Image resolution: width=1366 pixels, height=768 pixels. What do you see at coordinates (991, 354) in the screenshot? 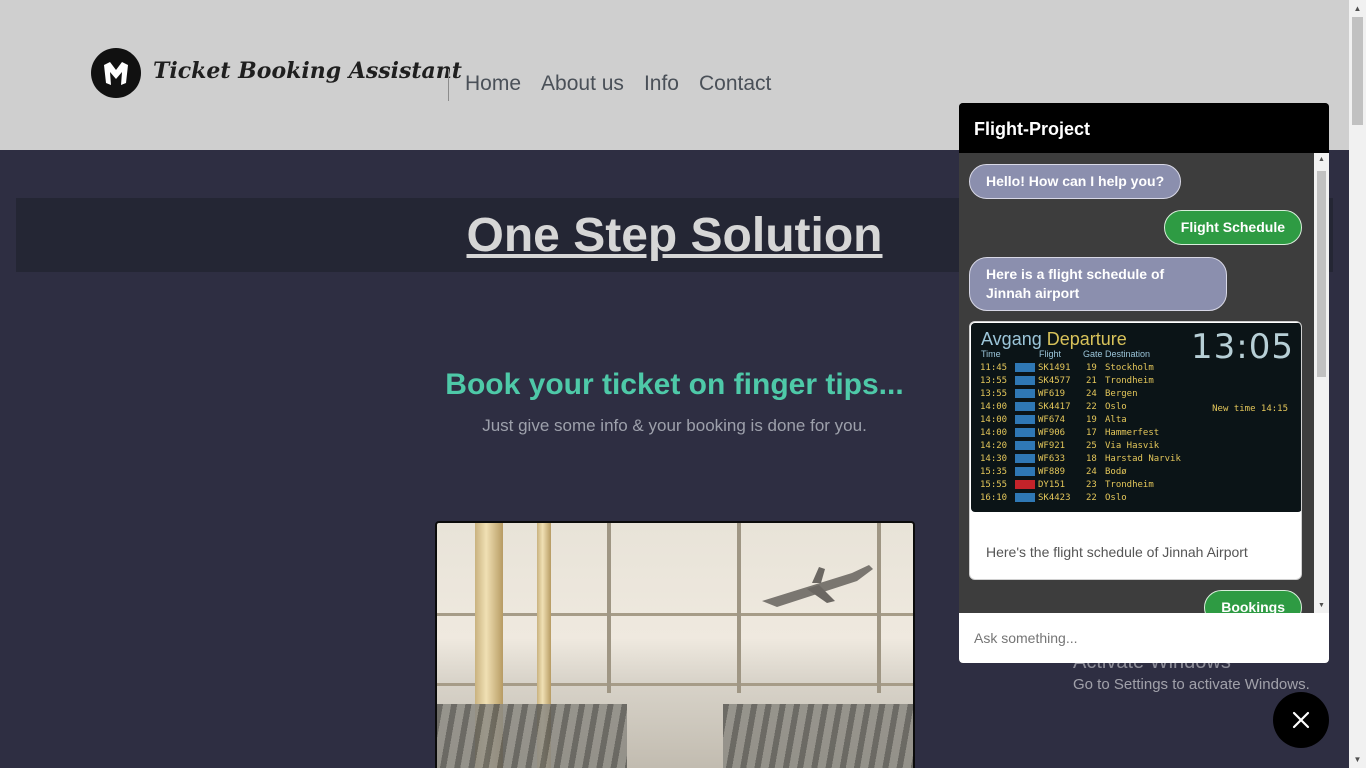
I see `board-col-time: Time` at bounding box center [991, 354].